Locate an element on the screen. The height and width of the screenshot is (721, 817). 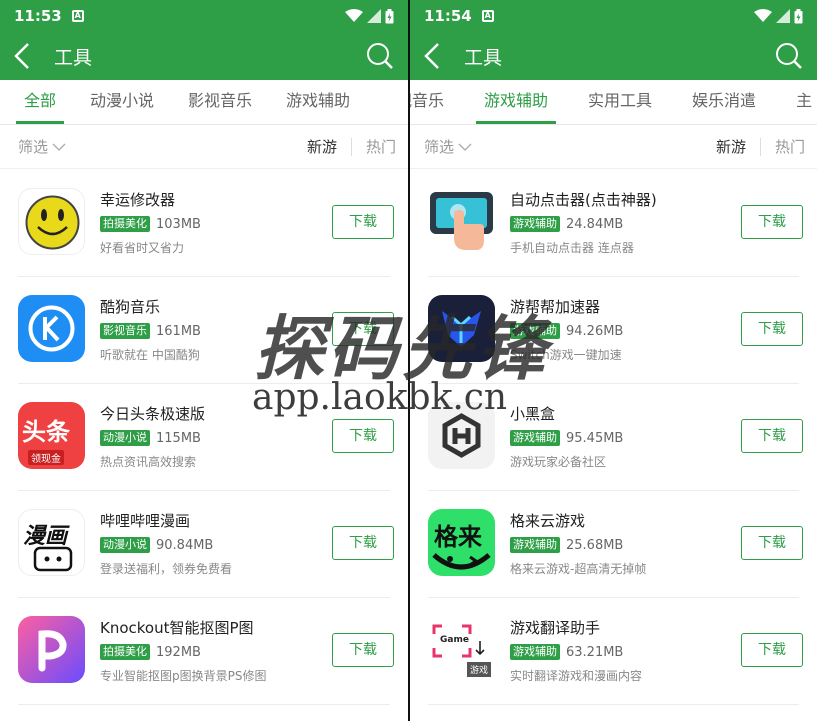
back-arrow-icon is located at coordinates (431, 56).